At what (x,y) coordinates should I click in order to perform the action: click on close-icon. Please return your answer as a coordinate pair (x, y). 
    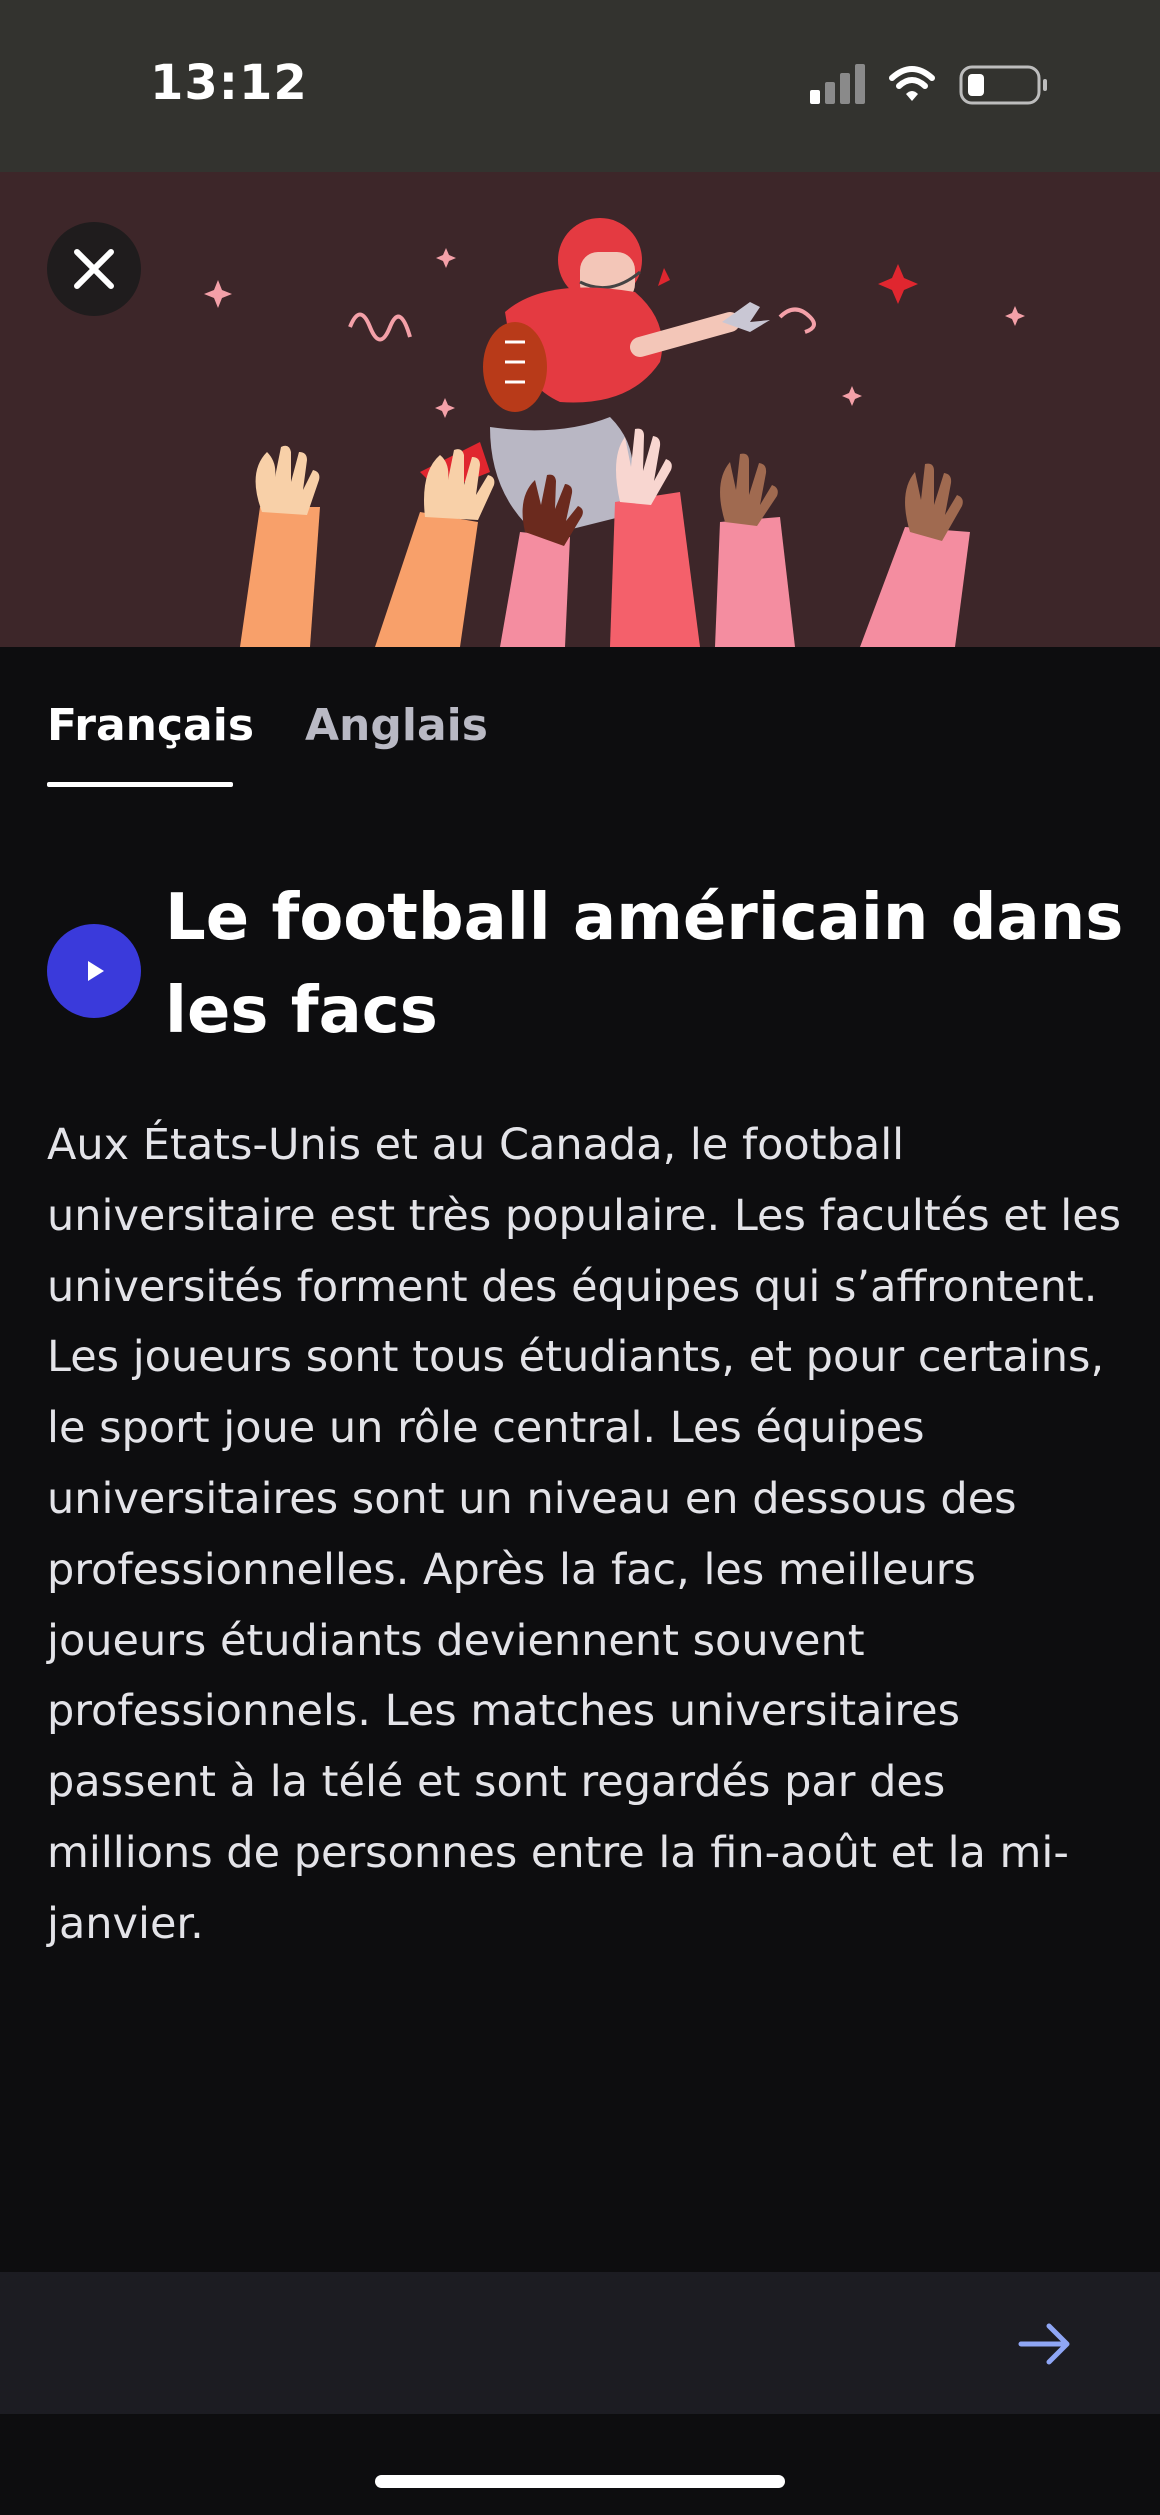
    Looking at the image, I should click on (94, 269).